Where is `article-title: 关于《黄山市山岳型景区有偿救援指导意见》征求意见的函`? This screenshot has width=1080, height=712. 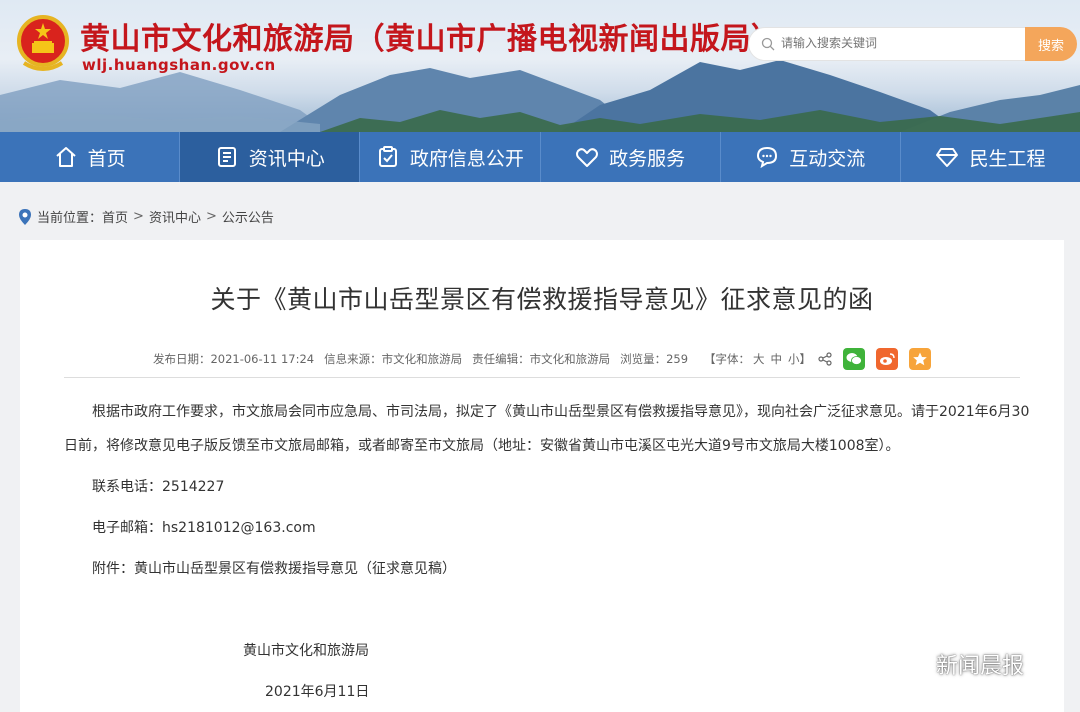
article-title: 关于《黄山市山岳型景区有偿救援指导意见》征求意见的函 is located at coordinates (542, 299).